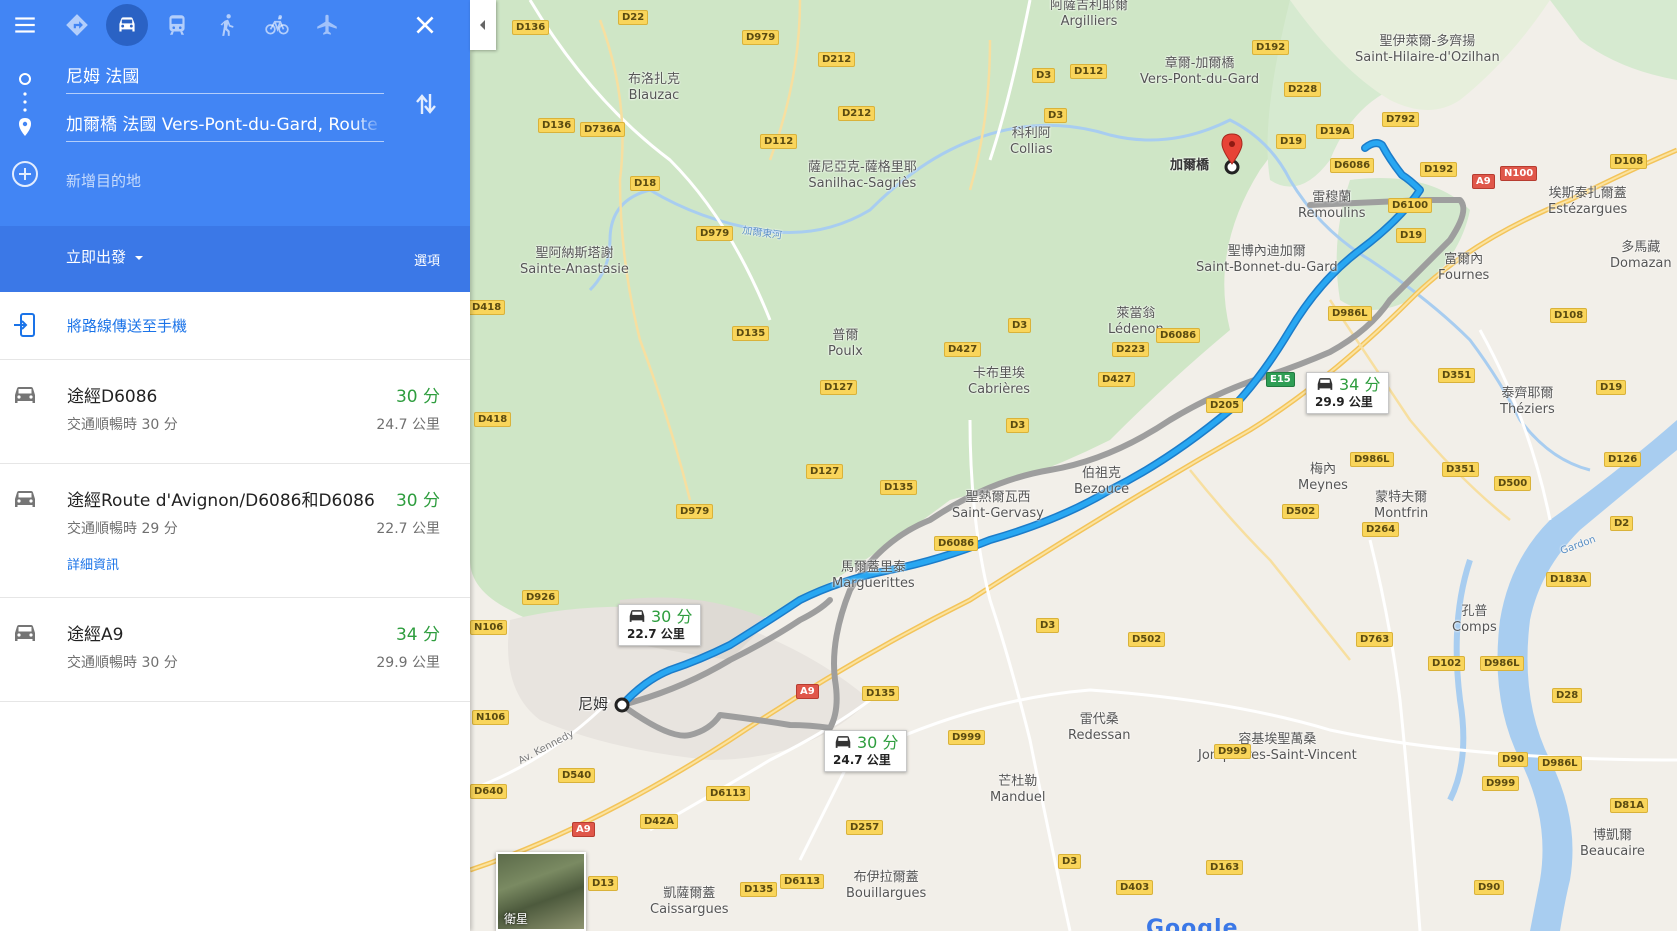 This screenshot has width=1677, height=931. I want to click on route-time: 34 分, so click(417, 635).